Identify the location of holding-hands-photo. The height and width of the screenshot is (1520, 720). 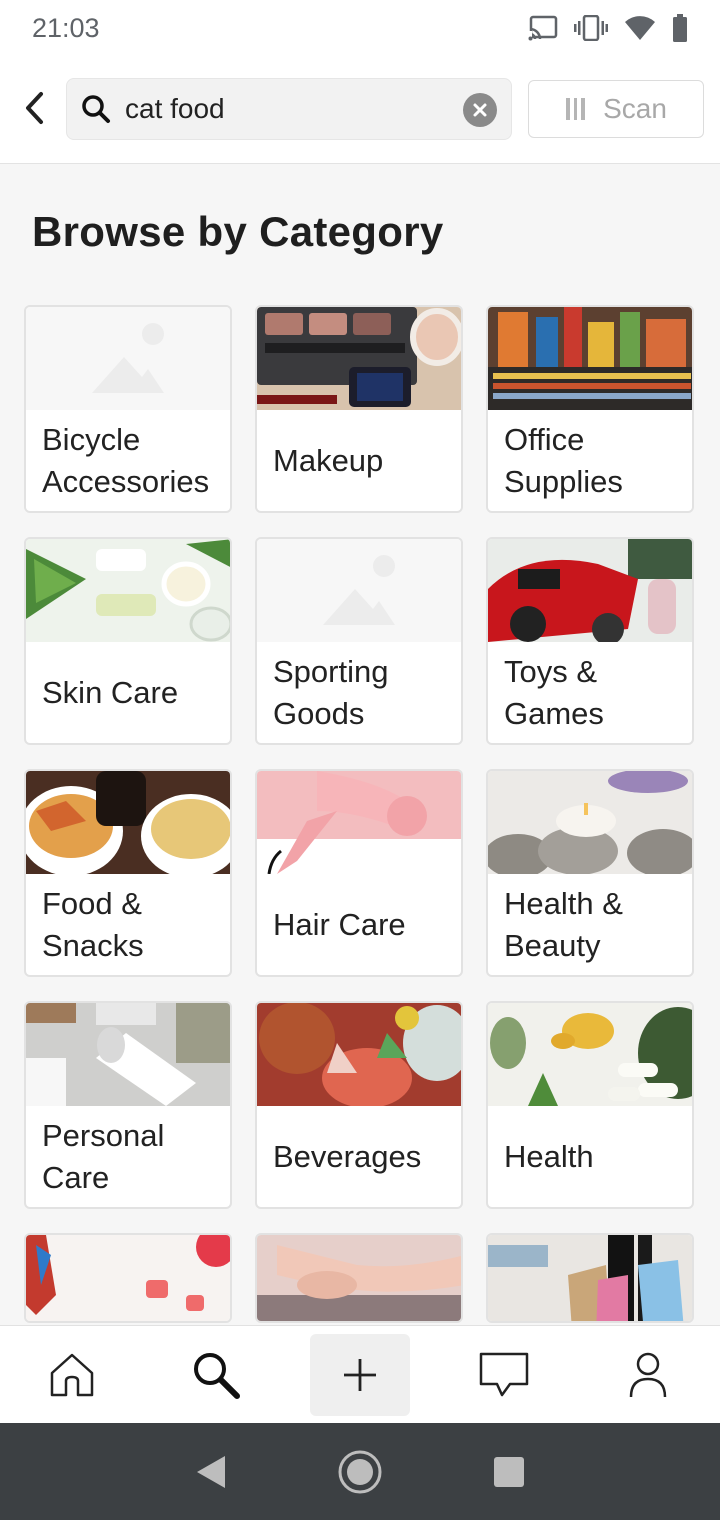
(359, 1278).